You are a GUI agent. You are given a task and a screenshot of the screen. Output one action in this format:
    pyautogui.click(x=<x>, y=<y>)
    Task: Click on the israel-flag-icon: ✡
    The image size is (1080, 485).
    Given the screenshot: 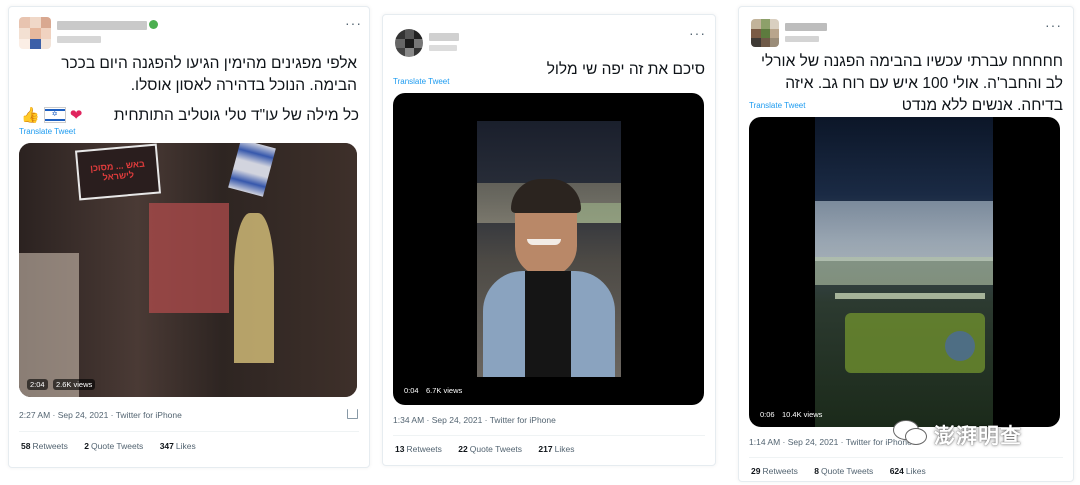 What is the action you would take?
    pyautogui.click(x=54, y=115)
    